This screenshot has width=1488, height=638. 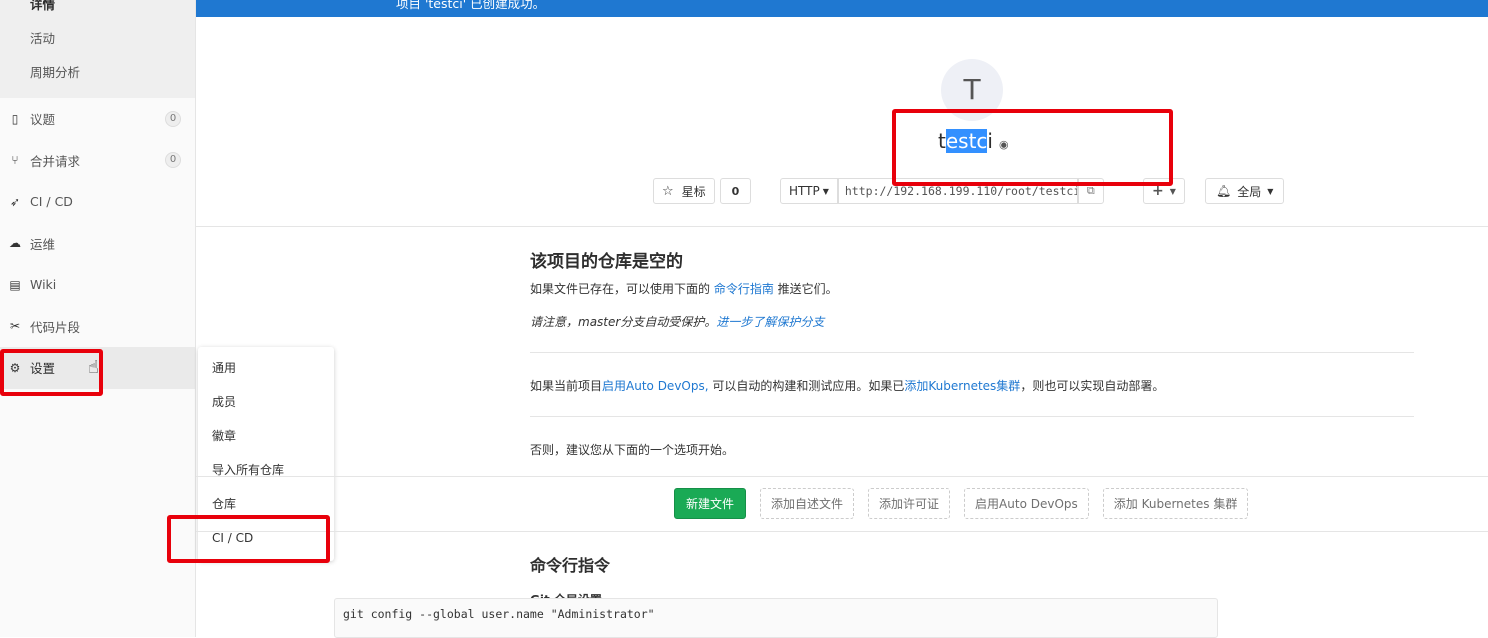 I want to click on devops-suffix: ，则也可以实现自动部署。, so click(x=1092, y=386).